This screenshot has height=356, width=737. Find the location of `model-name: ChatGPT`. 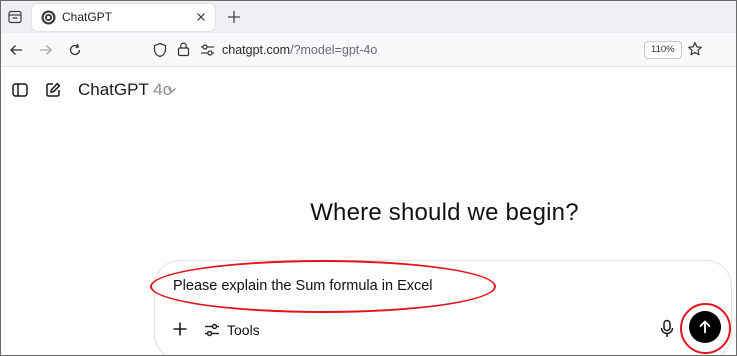

model-name: ChatGPT is located at coordinates (113, 89).